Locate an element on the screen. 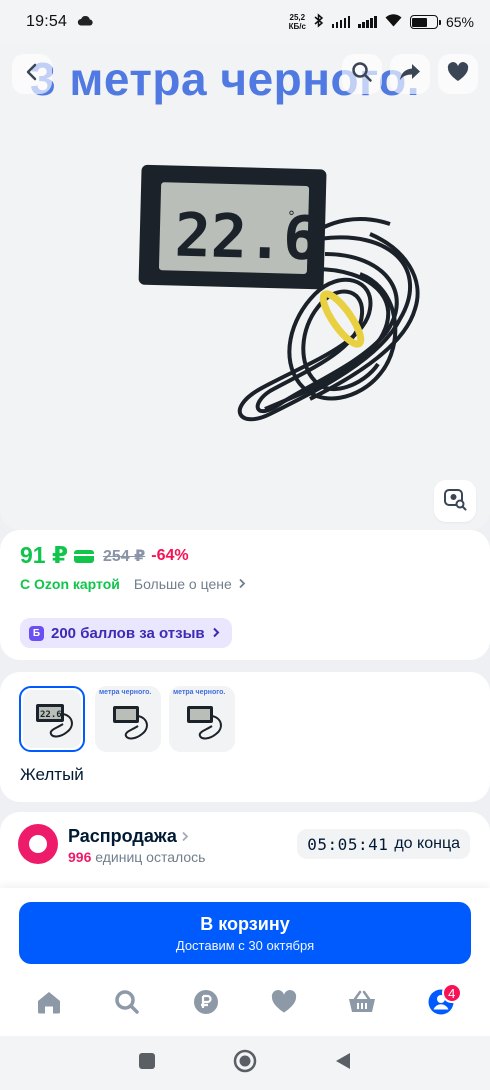  sale-remaining-text: единиц осталось is located at coordinates (150, 857).